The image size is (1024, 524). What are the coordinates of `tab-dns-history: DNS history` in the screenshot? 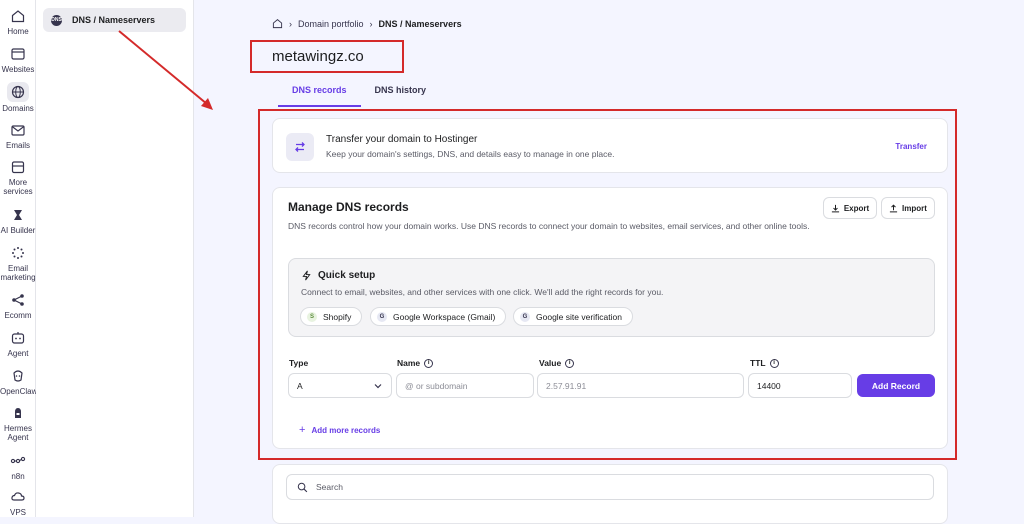 It's located at (401, 94).